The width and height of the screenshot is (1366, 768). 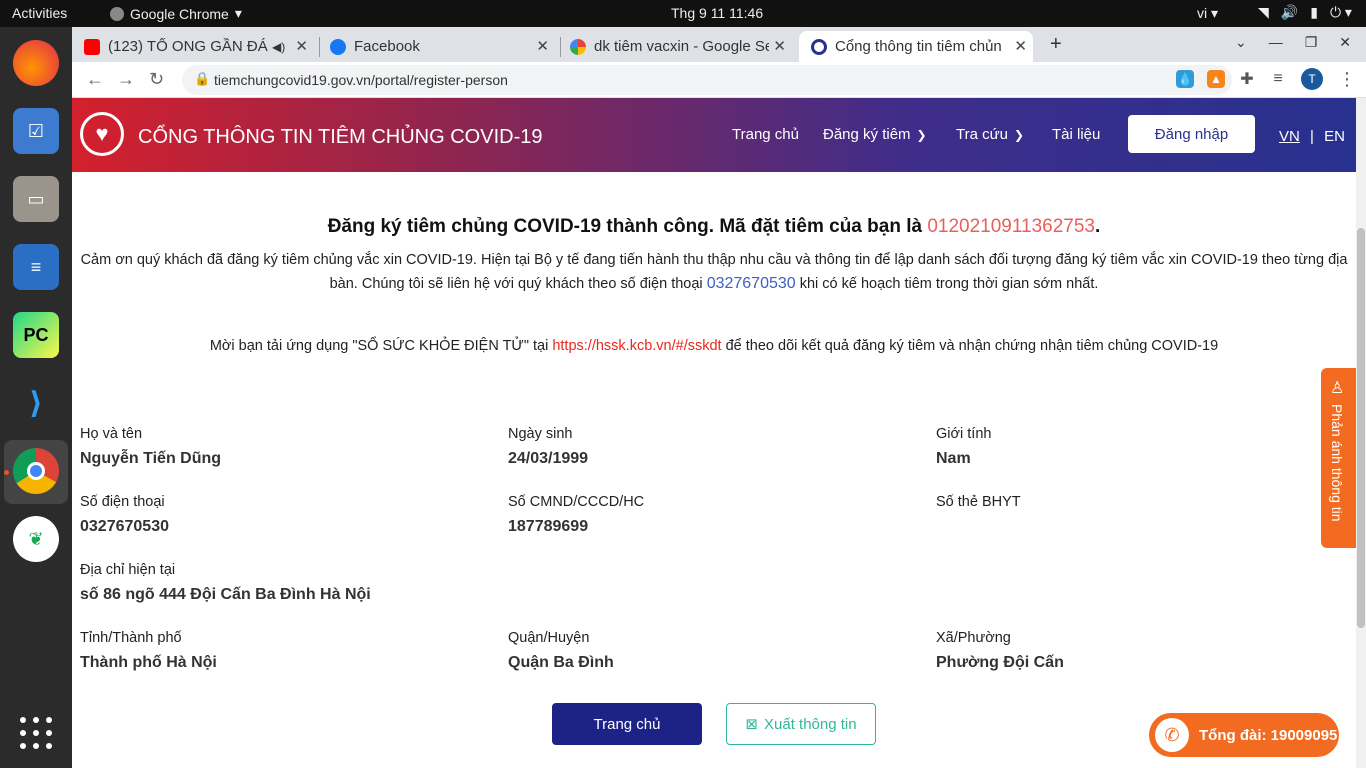 What do you see at coordinates (548, 526) in the screenshot?
I see `field-value: 187789699` at bounding box center [548, 526].